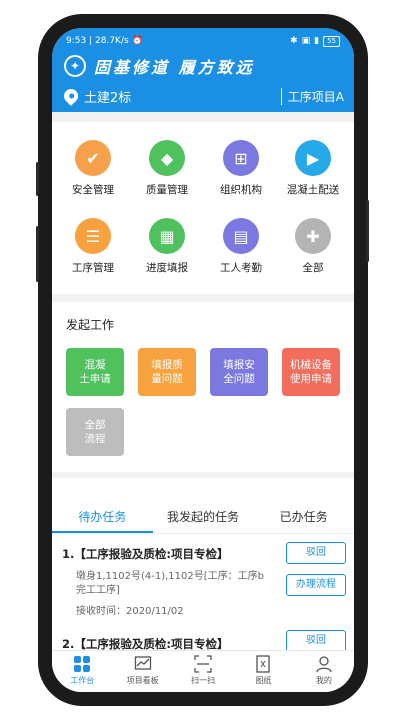 The width and height of the screenshot is (405, 720). Describe the element at coordinates (167, 236) in the screenshot. I see `calendar-progress-icon: ▦` at that location.